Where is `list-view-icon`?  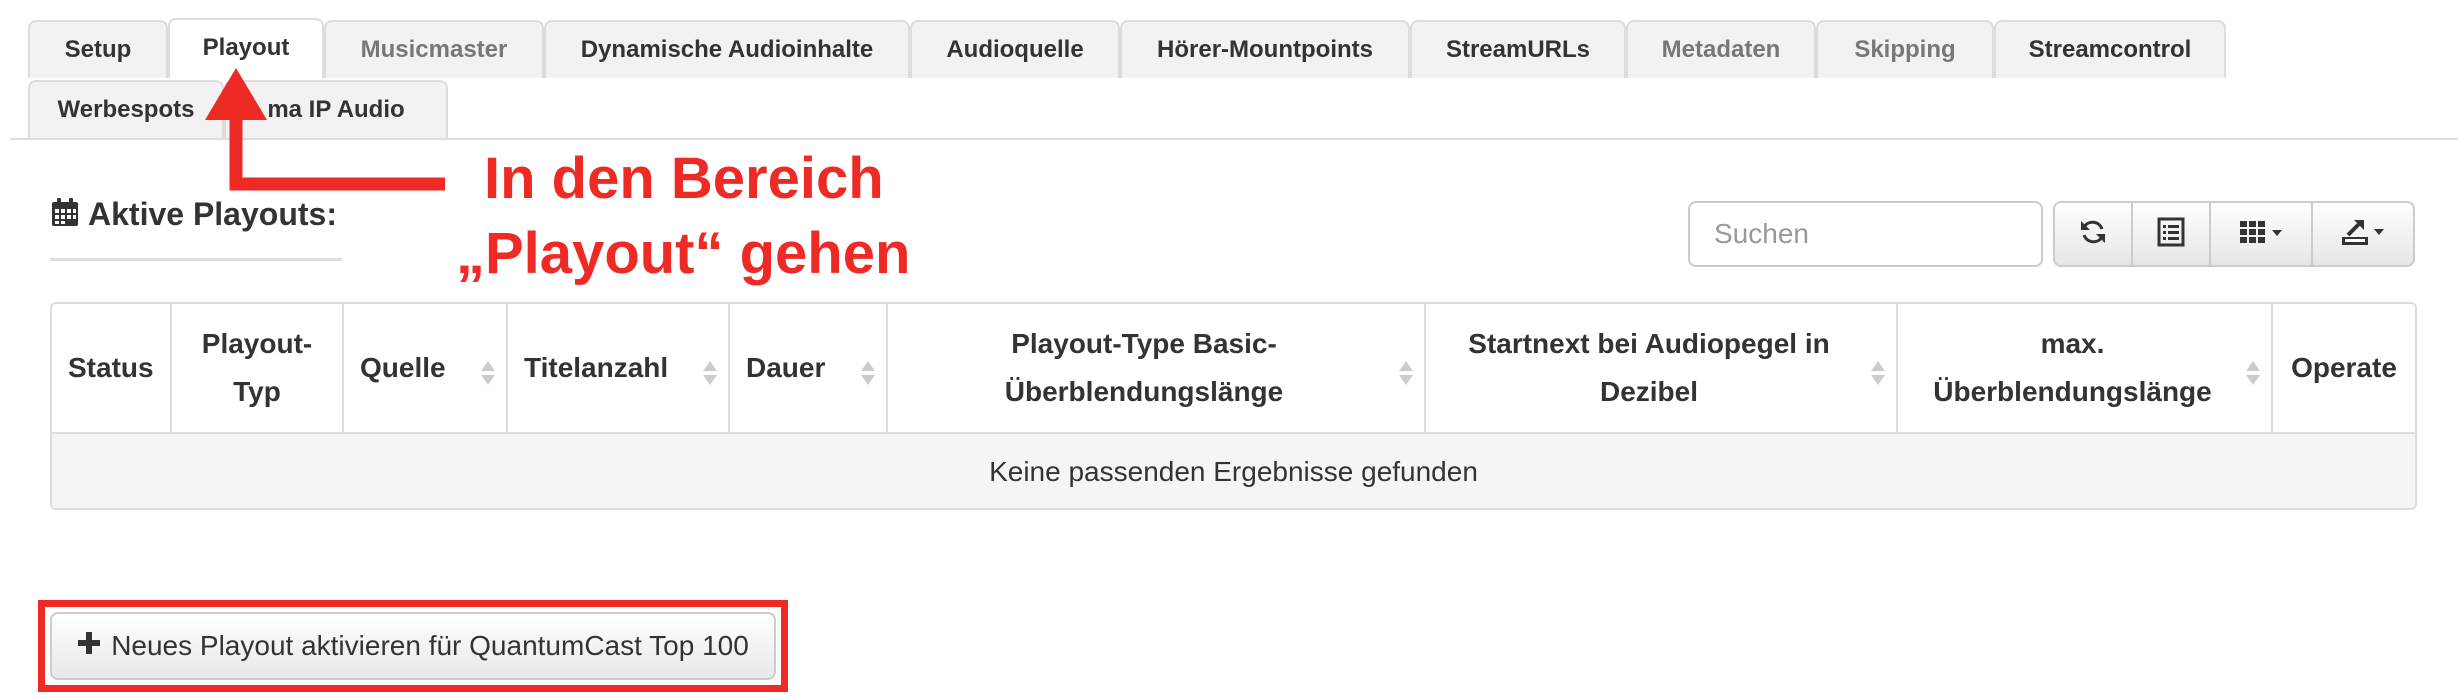 list-view-icon is located at coordinates (2171, 234).